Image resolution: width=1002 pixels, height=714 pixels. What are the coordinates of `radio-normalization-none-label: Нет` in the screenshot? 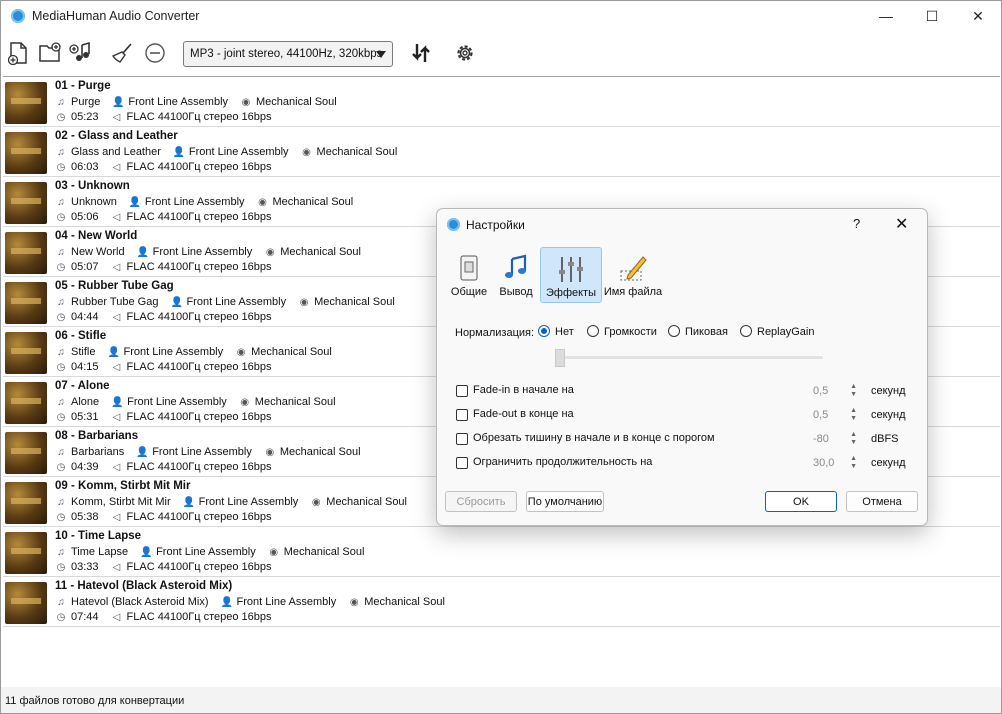 It's located at (564, 332).